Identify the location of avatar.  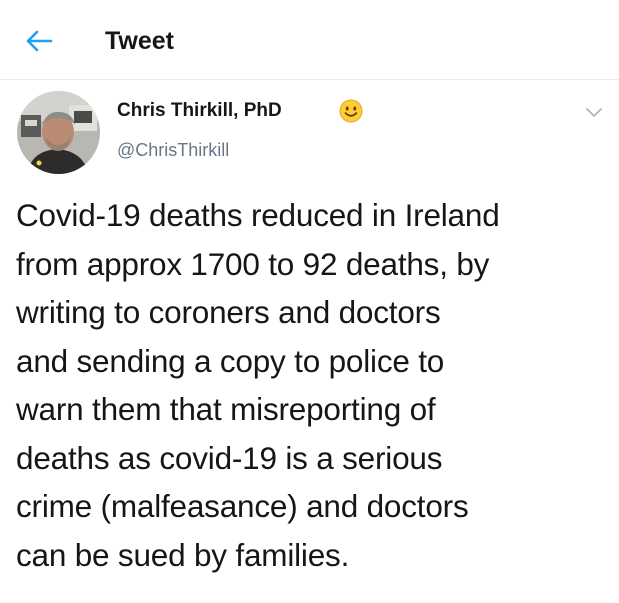
(58, 132).